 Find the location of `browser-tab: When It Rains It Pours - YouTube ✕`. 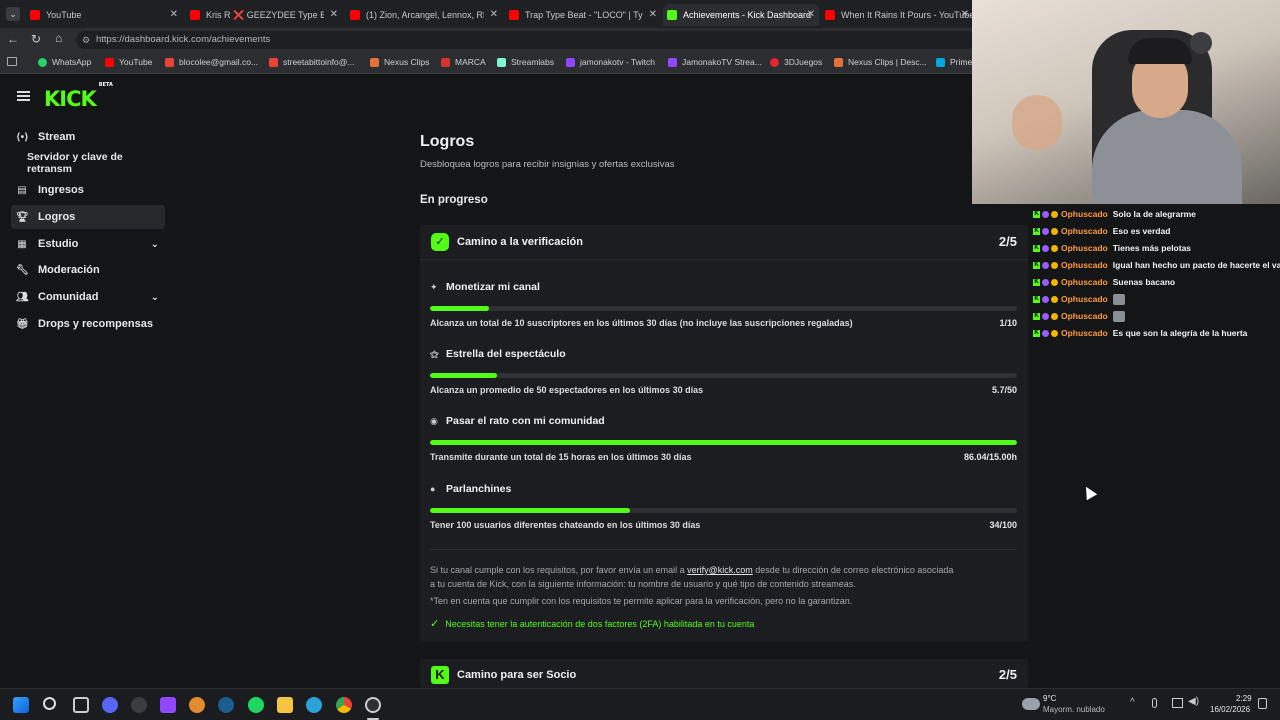

browser-tab: When It Rains It Pours - YouTube ✕ is located at coordinates (897, 15).